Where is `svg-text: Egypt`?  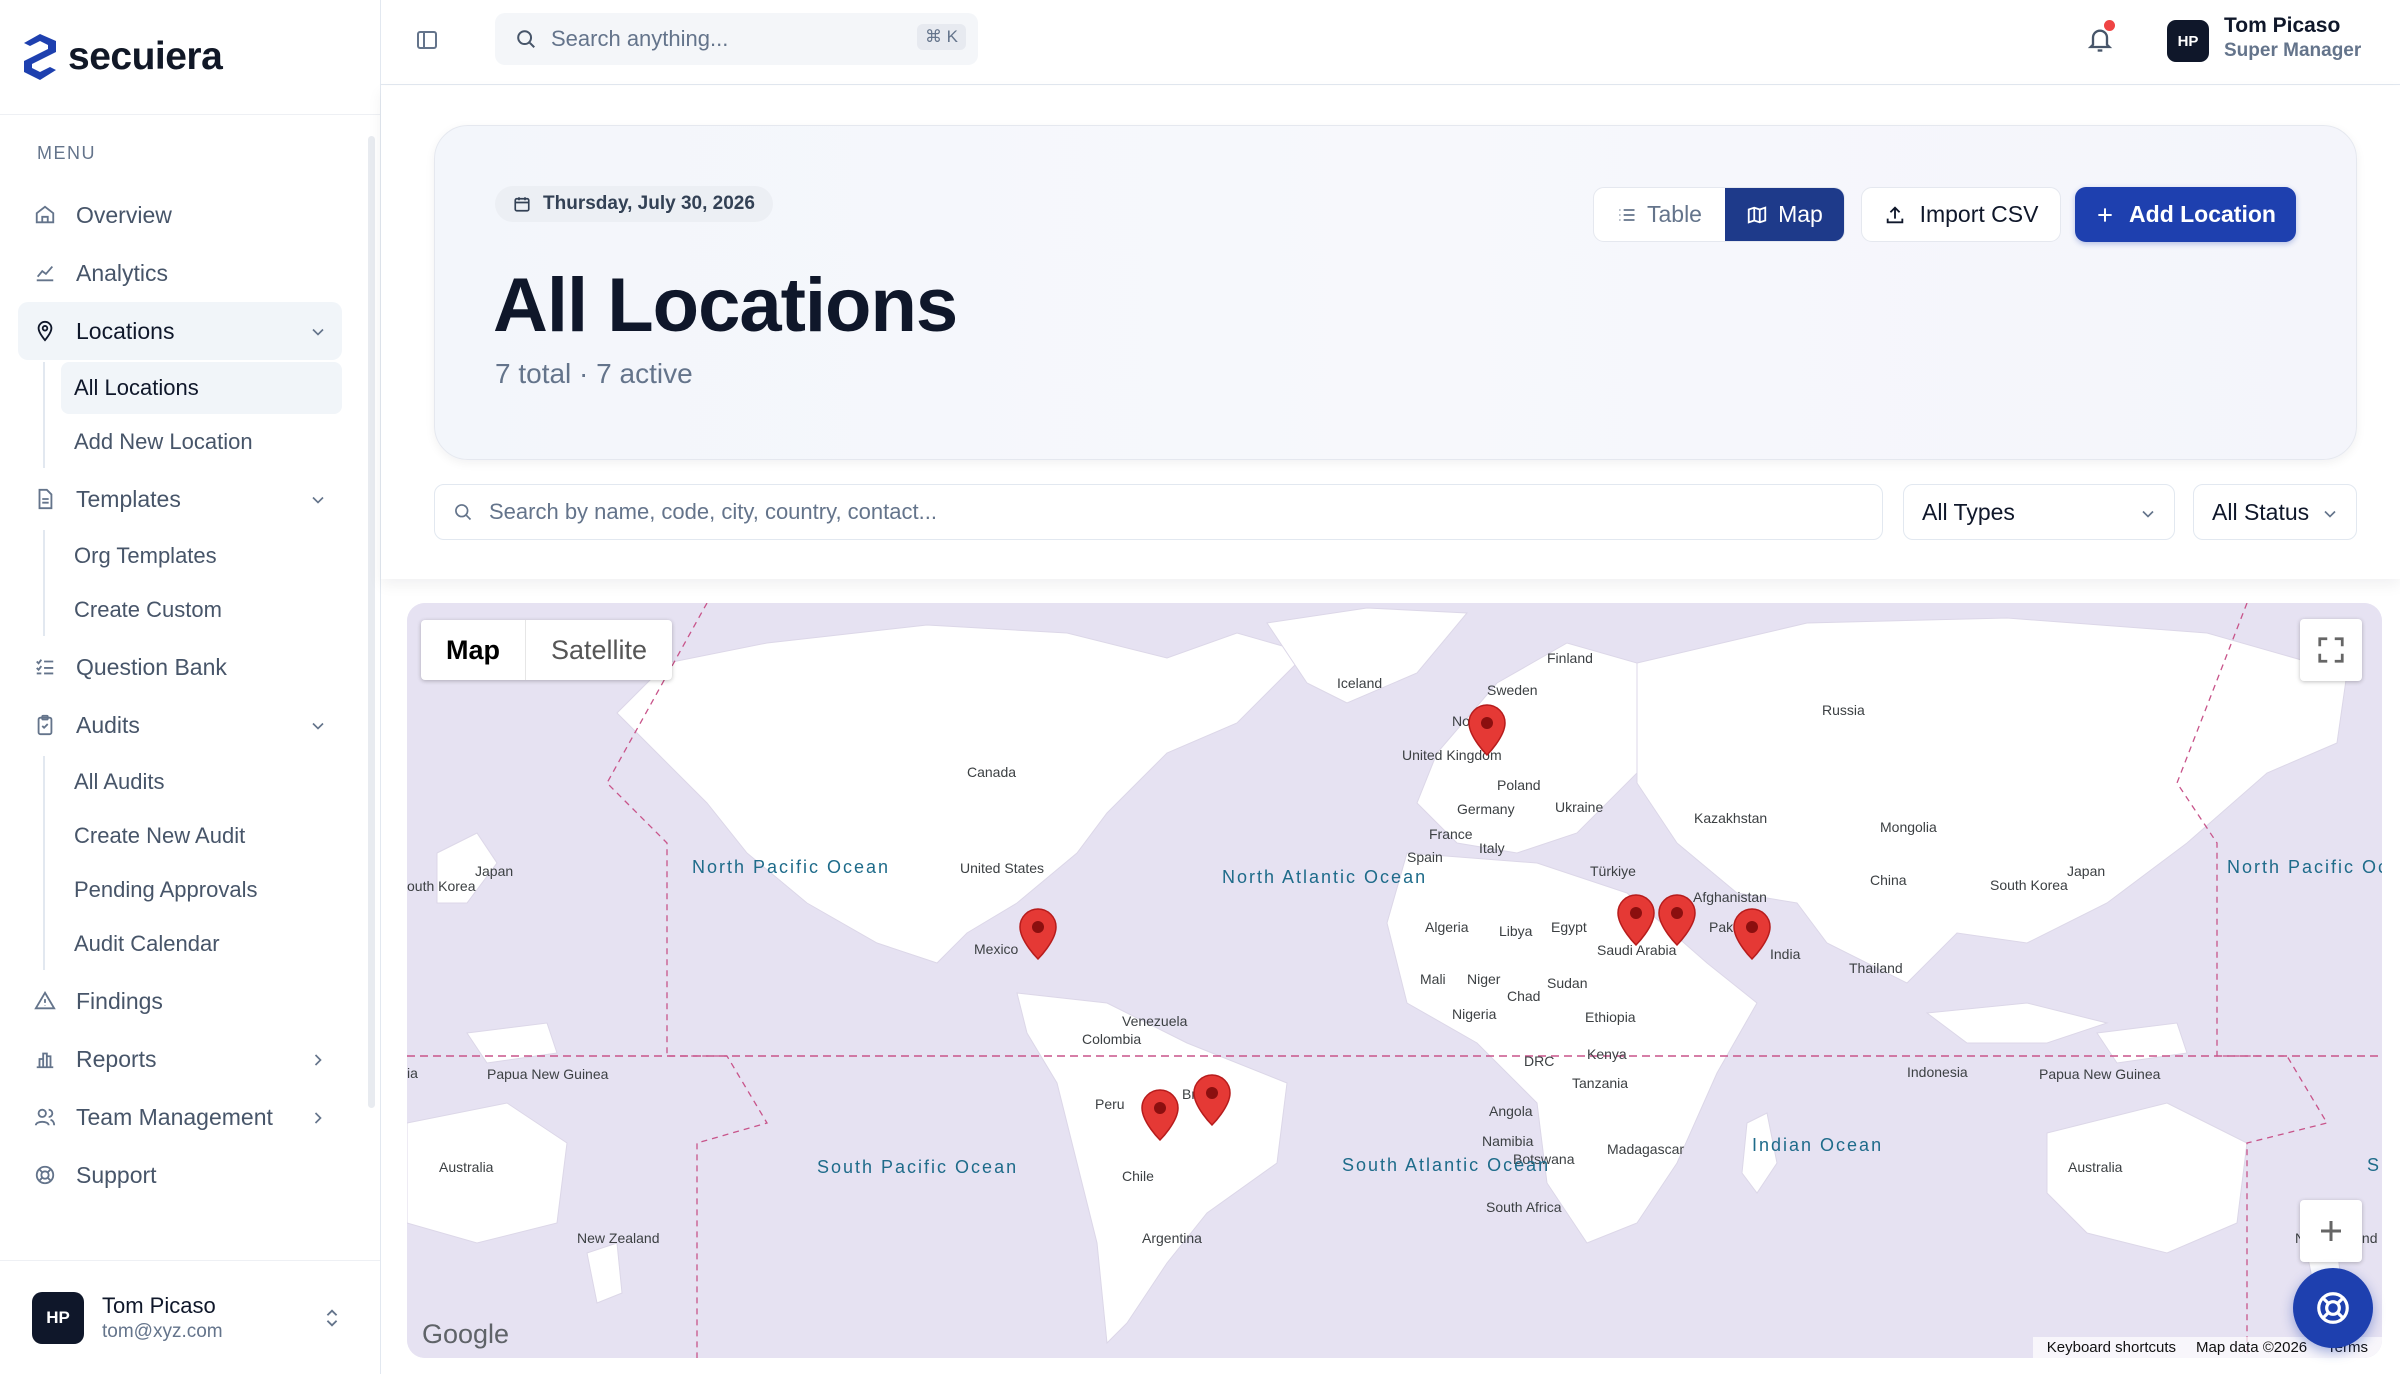 svg-text: Egypt is located at coordinates (1569, 927).